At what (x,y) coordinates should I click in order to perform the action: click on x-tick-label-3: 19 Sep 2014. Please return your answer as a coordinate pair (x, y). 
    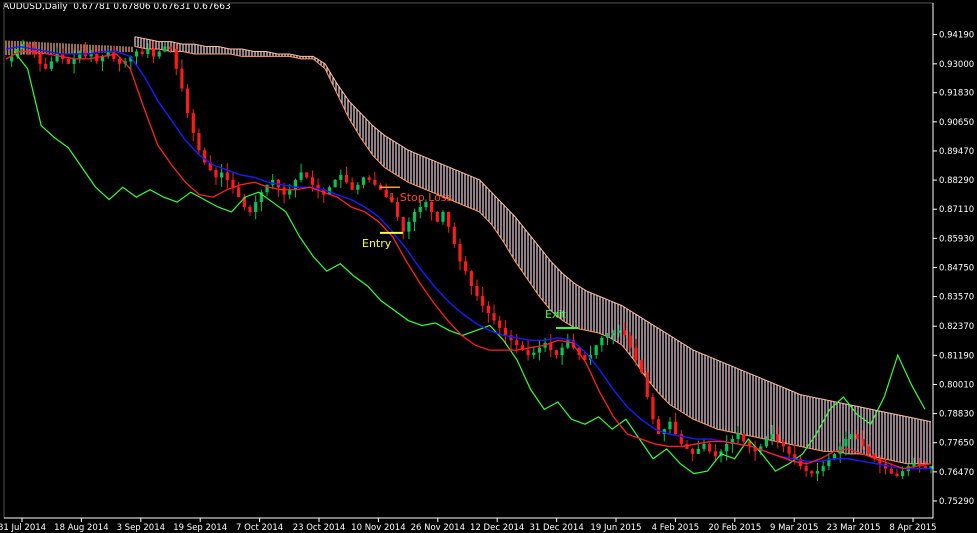
    Looking at the image, I should click on (200, 528).